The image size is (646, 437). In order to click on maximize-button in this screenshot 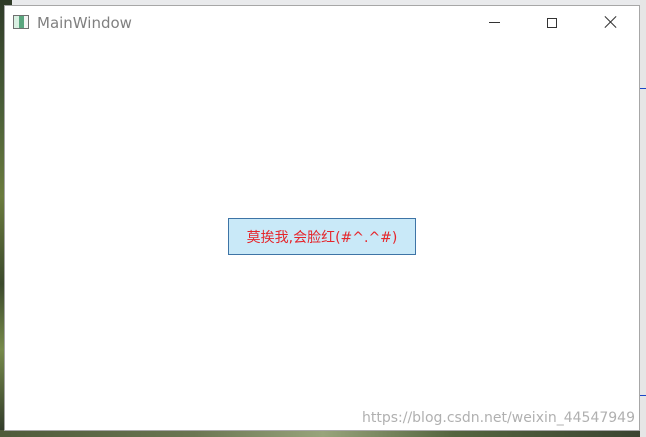, I will do `click(552, 22)`.